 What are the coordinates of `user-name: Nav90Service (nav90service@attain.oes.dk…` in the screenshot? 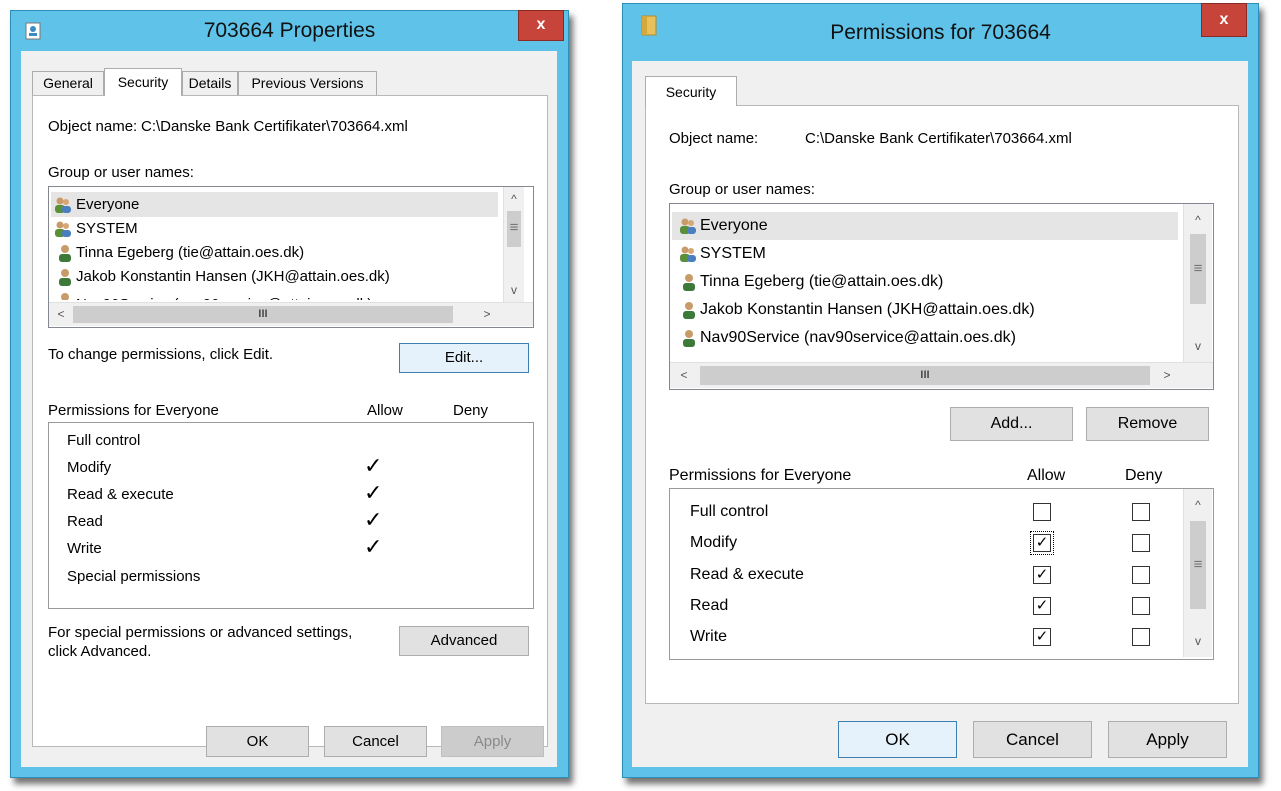 It's located at (224, 296).